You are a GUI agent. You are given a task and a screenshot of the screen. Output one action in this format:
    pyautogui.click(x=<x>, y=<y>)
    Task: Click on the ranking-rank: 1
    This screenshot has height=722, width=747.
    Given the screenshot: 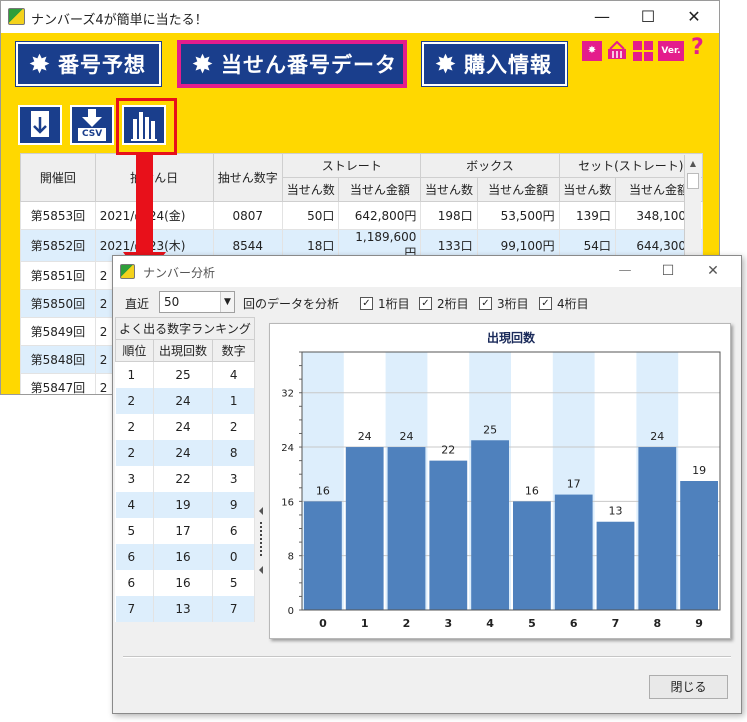 What is the action you would take?
    pyautogui.click(x=134, y=374)
    